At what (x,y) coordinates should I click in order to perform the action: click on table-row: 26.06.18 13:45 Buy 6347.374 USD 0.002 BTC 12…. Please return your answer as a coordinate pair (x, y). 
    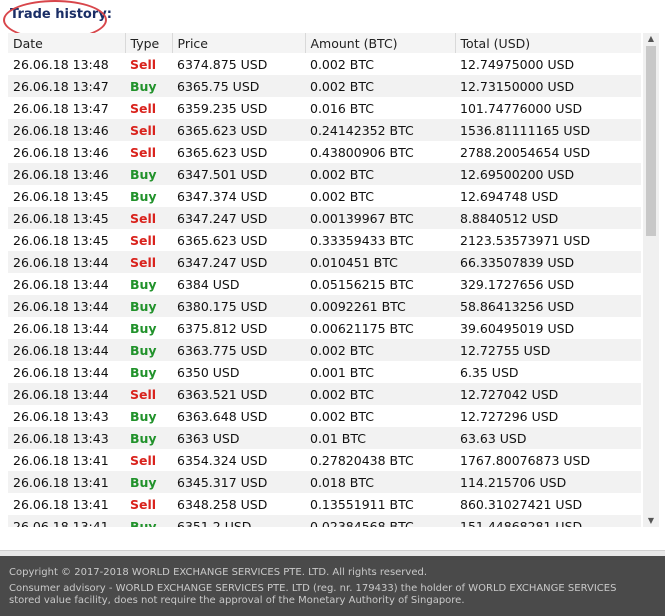
    Looking at the image, I should click on (324, 196).